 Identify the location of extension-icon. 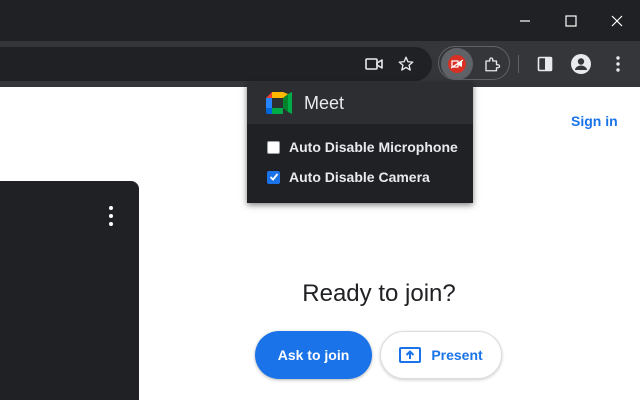
(457, 64).